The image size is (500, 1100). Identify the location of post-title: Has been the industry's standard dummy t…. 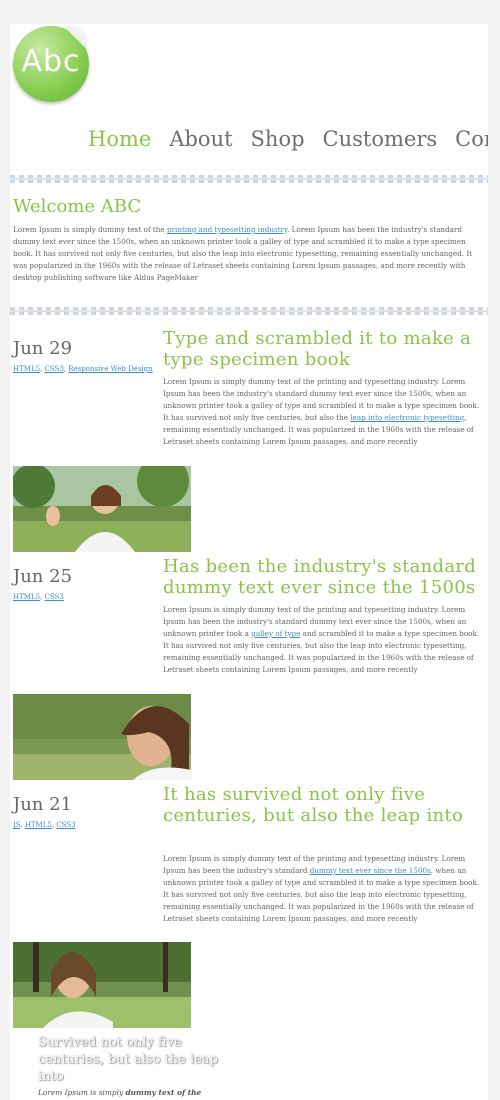
(323, 577).